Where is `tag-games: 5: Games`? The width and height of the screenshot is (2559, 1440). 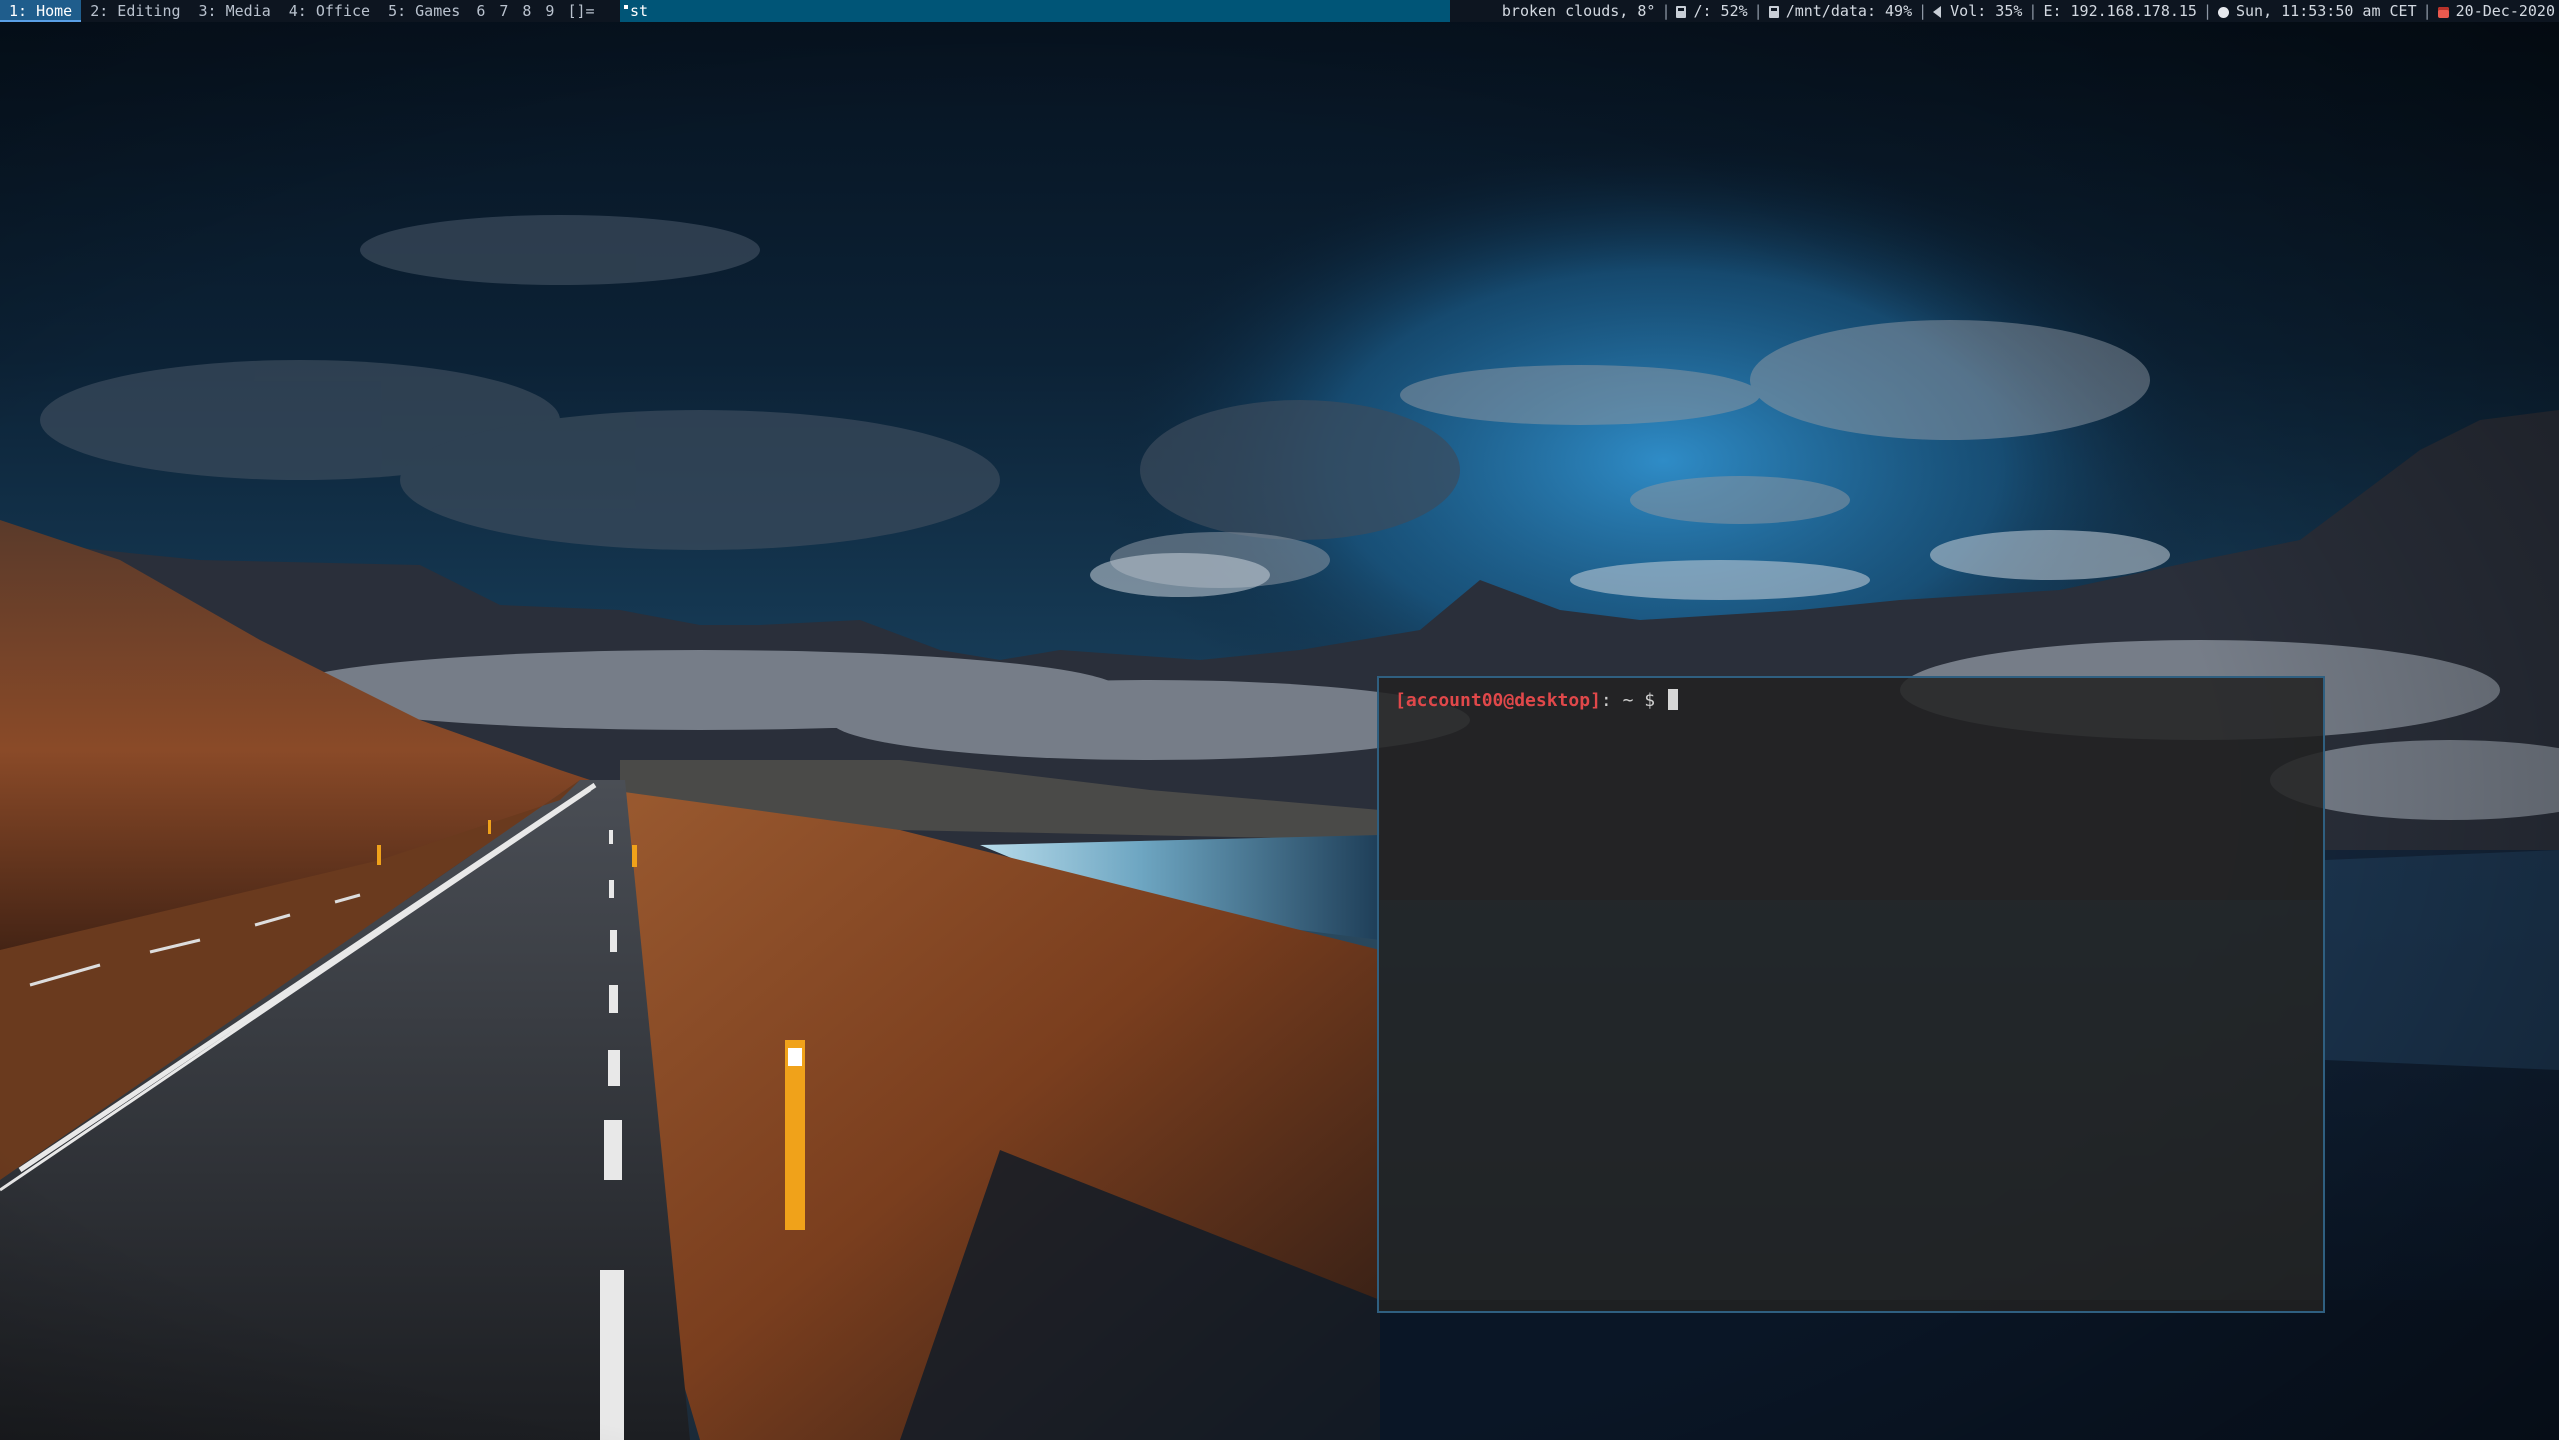
tag-games: 5: Games is located at coordinates (424, 11).